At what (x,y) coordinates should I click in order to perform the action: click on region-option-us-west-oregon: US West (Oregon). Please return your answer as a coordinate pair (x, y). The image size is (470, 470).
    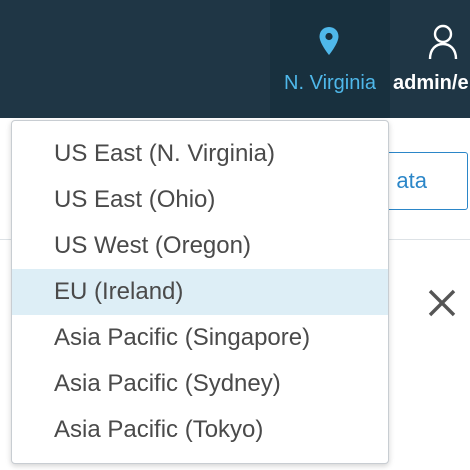
    Looking at the image, I should click on (200, 246).